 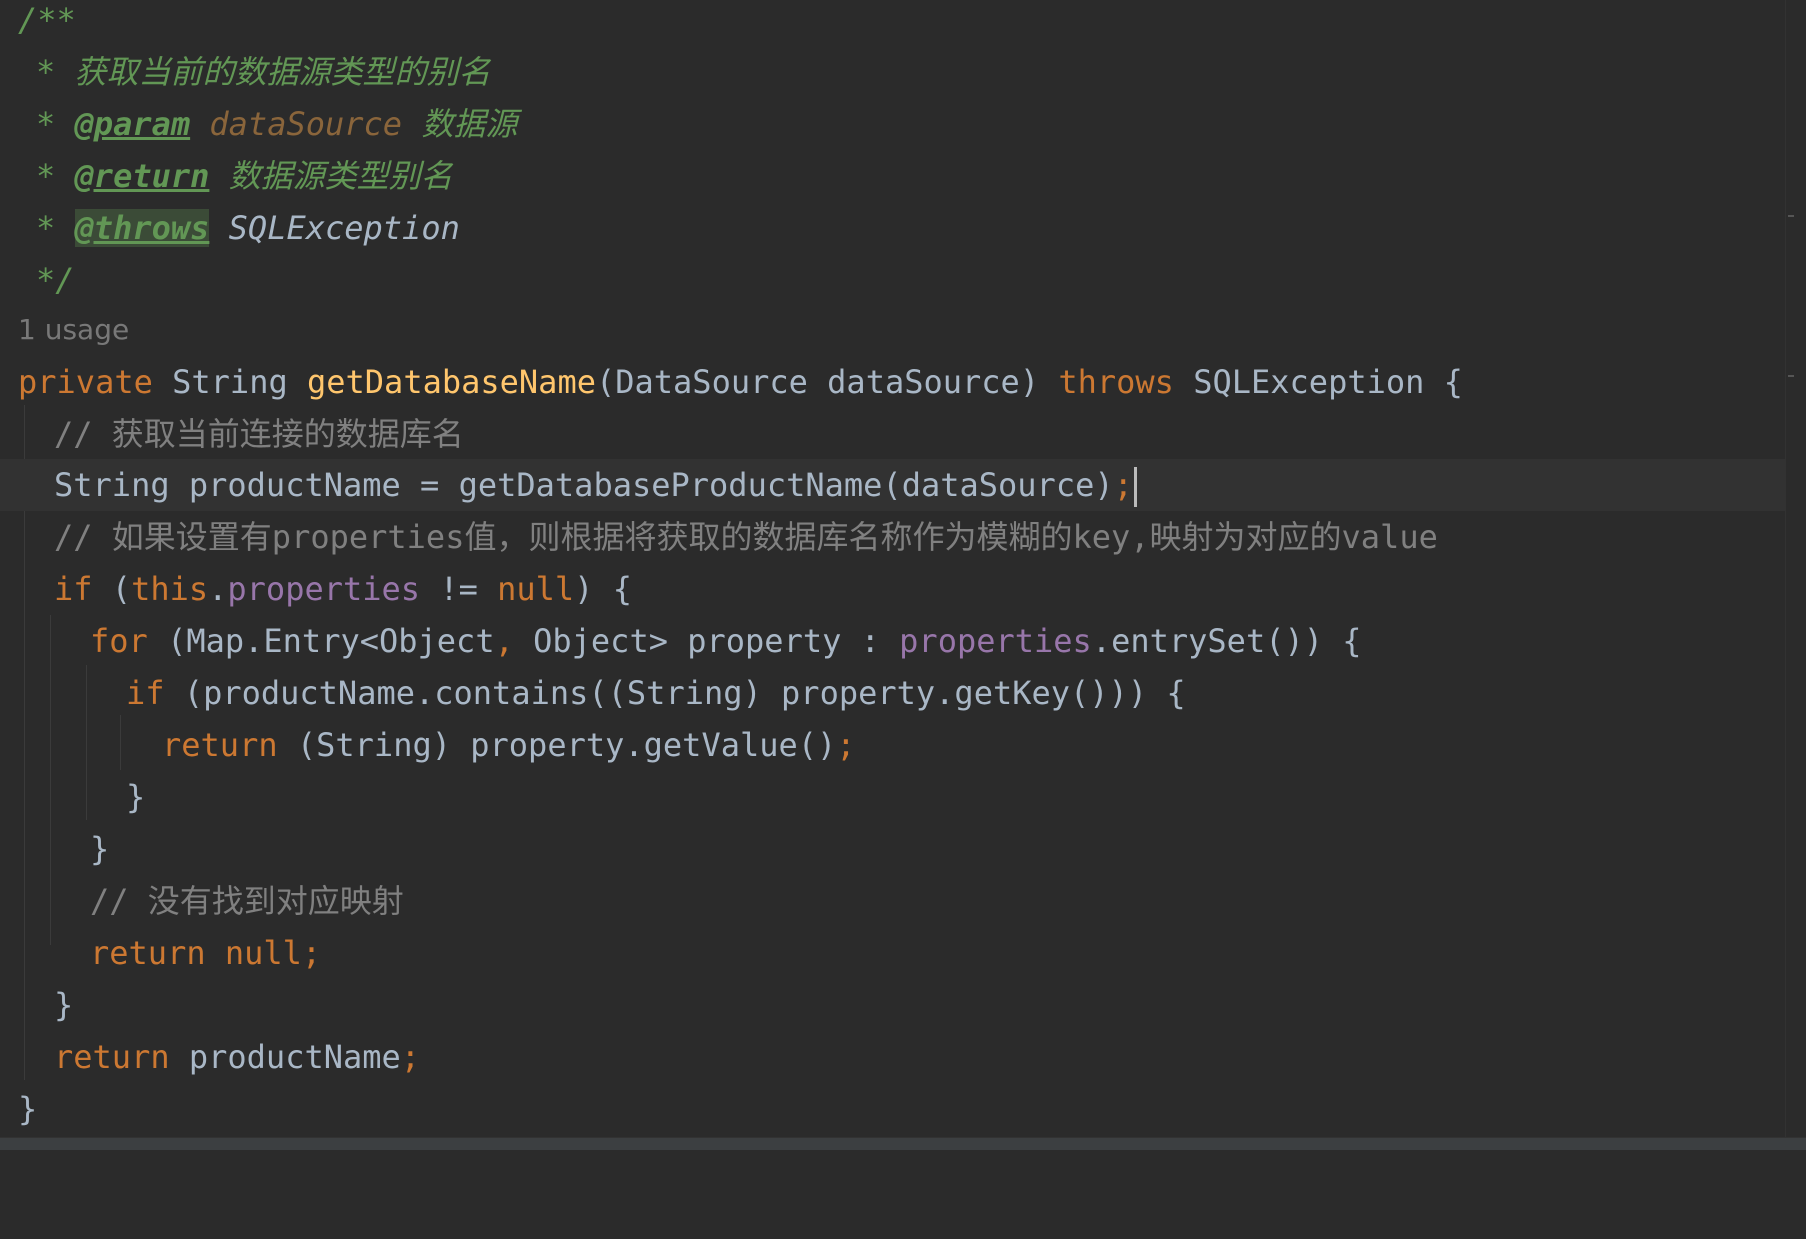 What do you see at coordinates (898, 228) in the screenshot?
I see `code-line: * @throws SQLException` at bounding box center [898, 228].